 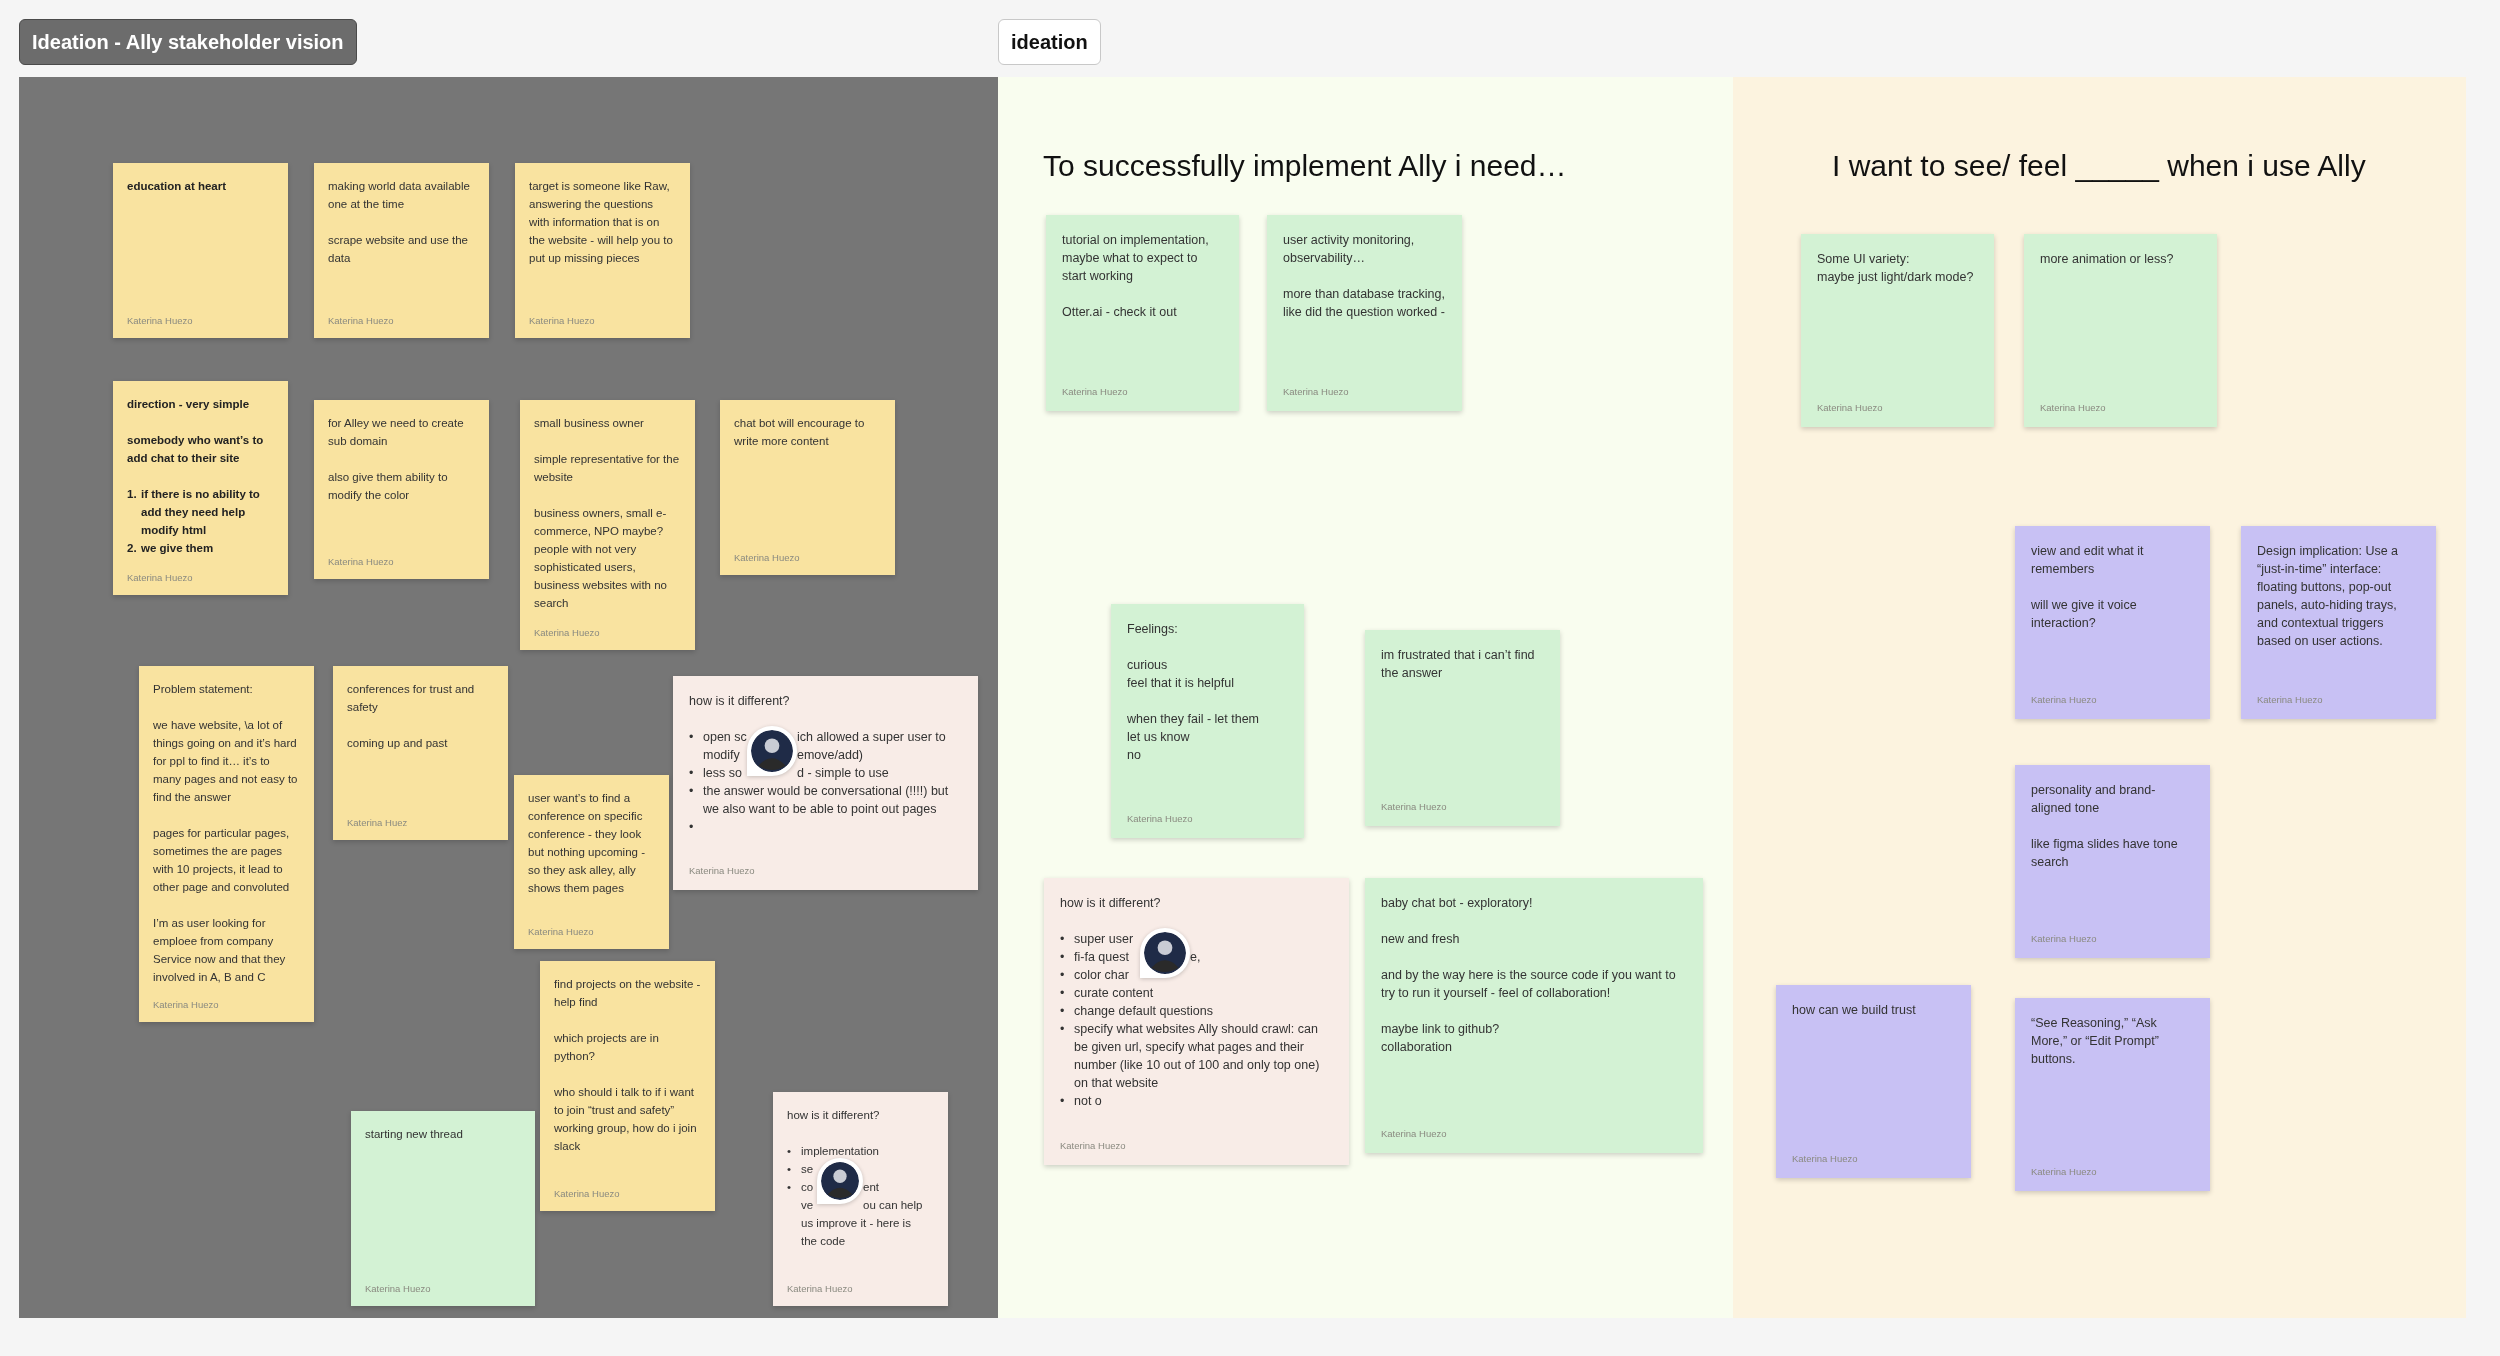 I want to click on note-text: color char, so click(x=1101, y=975).